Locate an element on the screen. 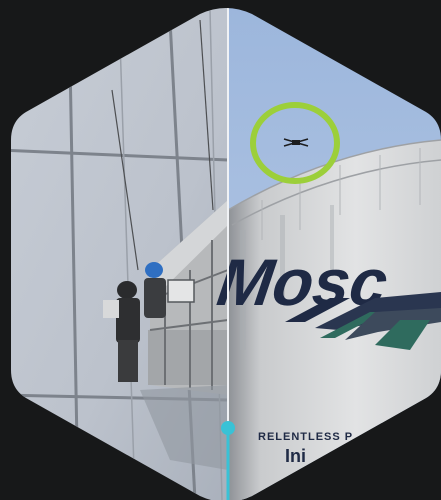 The width and height of the screenshot is (441, 500). comparison-slider-handle is located at coordinates (228, 428).